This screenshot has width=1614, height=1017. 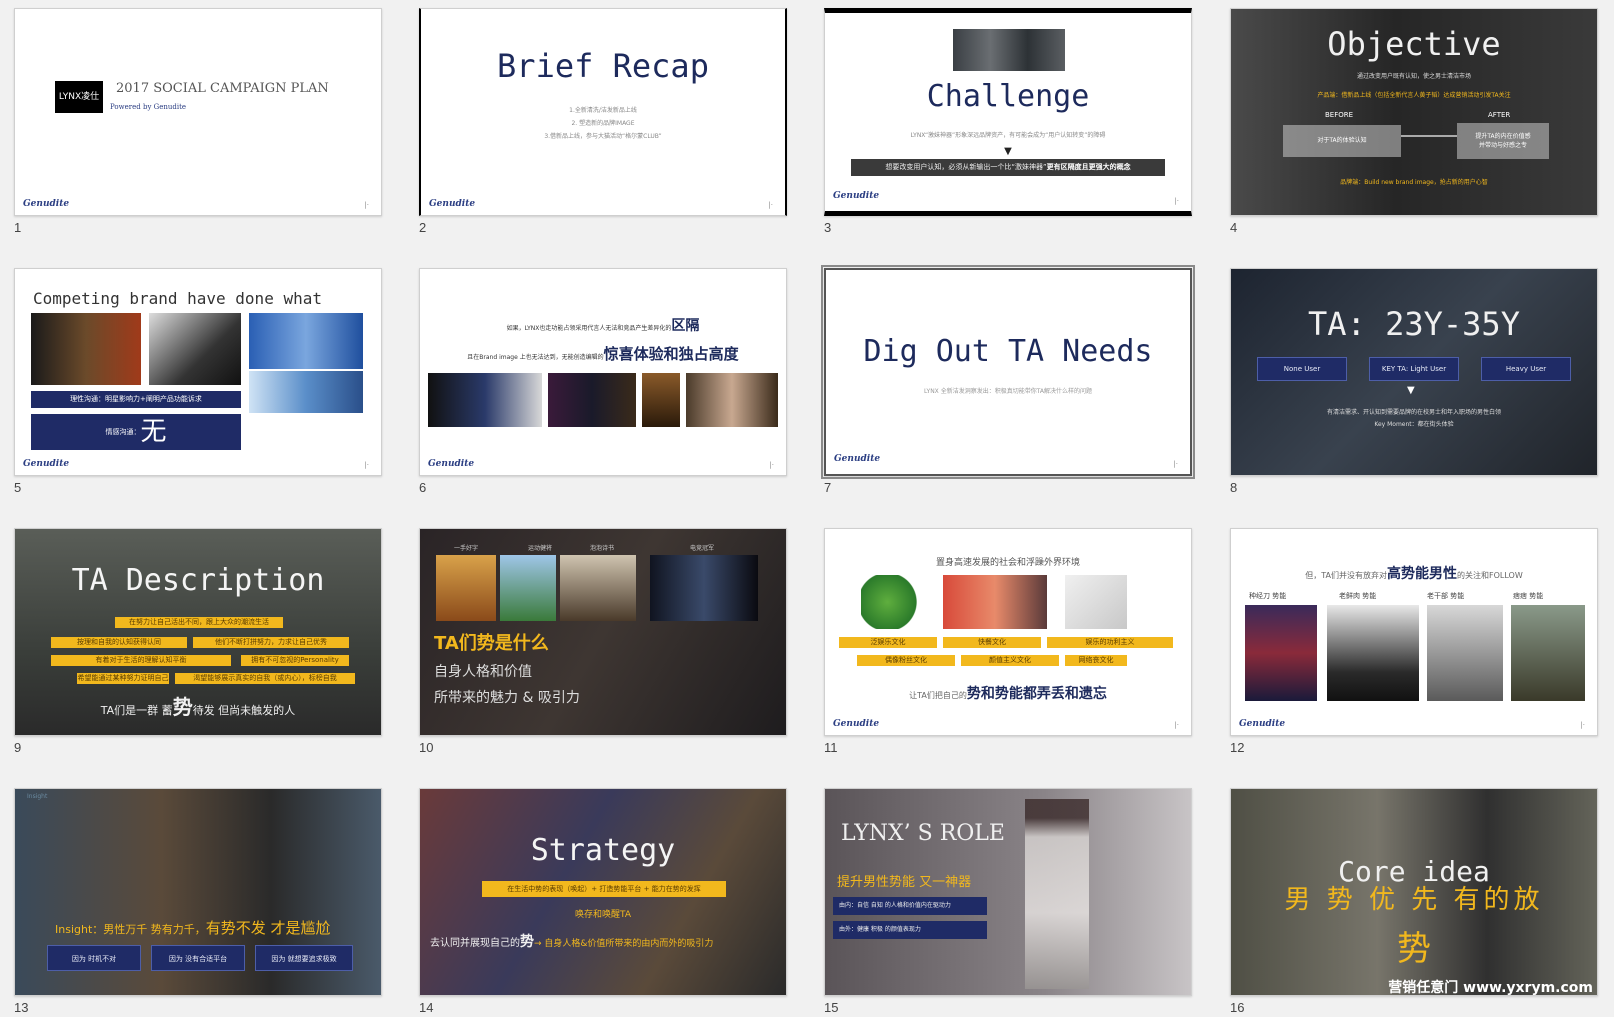 What do you see at coordinates (1526, 369) in the screenshot?
I see `heavy-user-tab: Heavy User` at bounding box center [1526, 369].